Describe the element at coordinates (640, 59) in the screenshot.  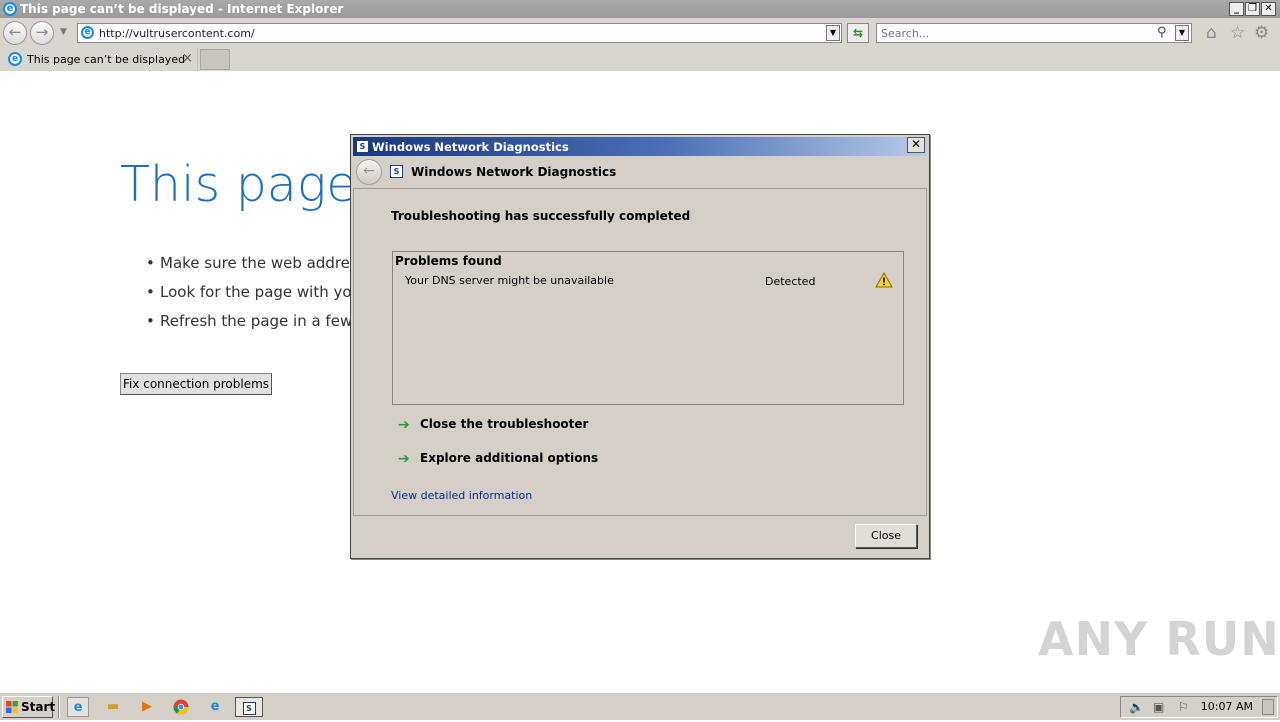
I see `tab-bar: e This page can’t be displayed ×` at that location.